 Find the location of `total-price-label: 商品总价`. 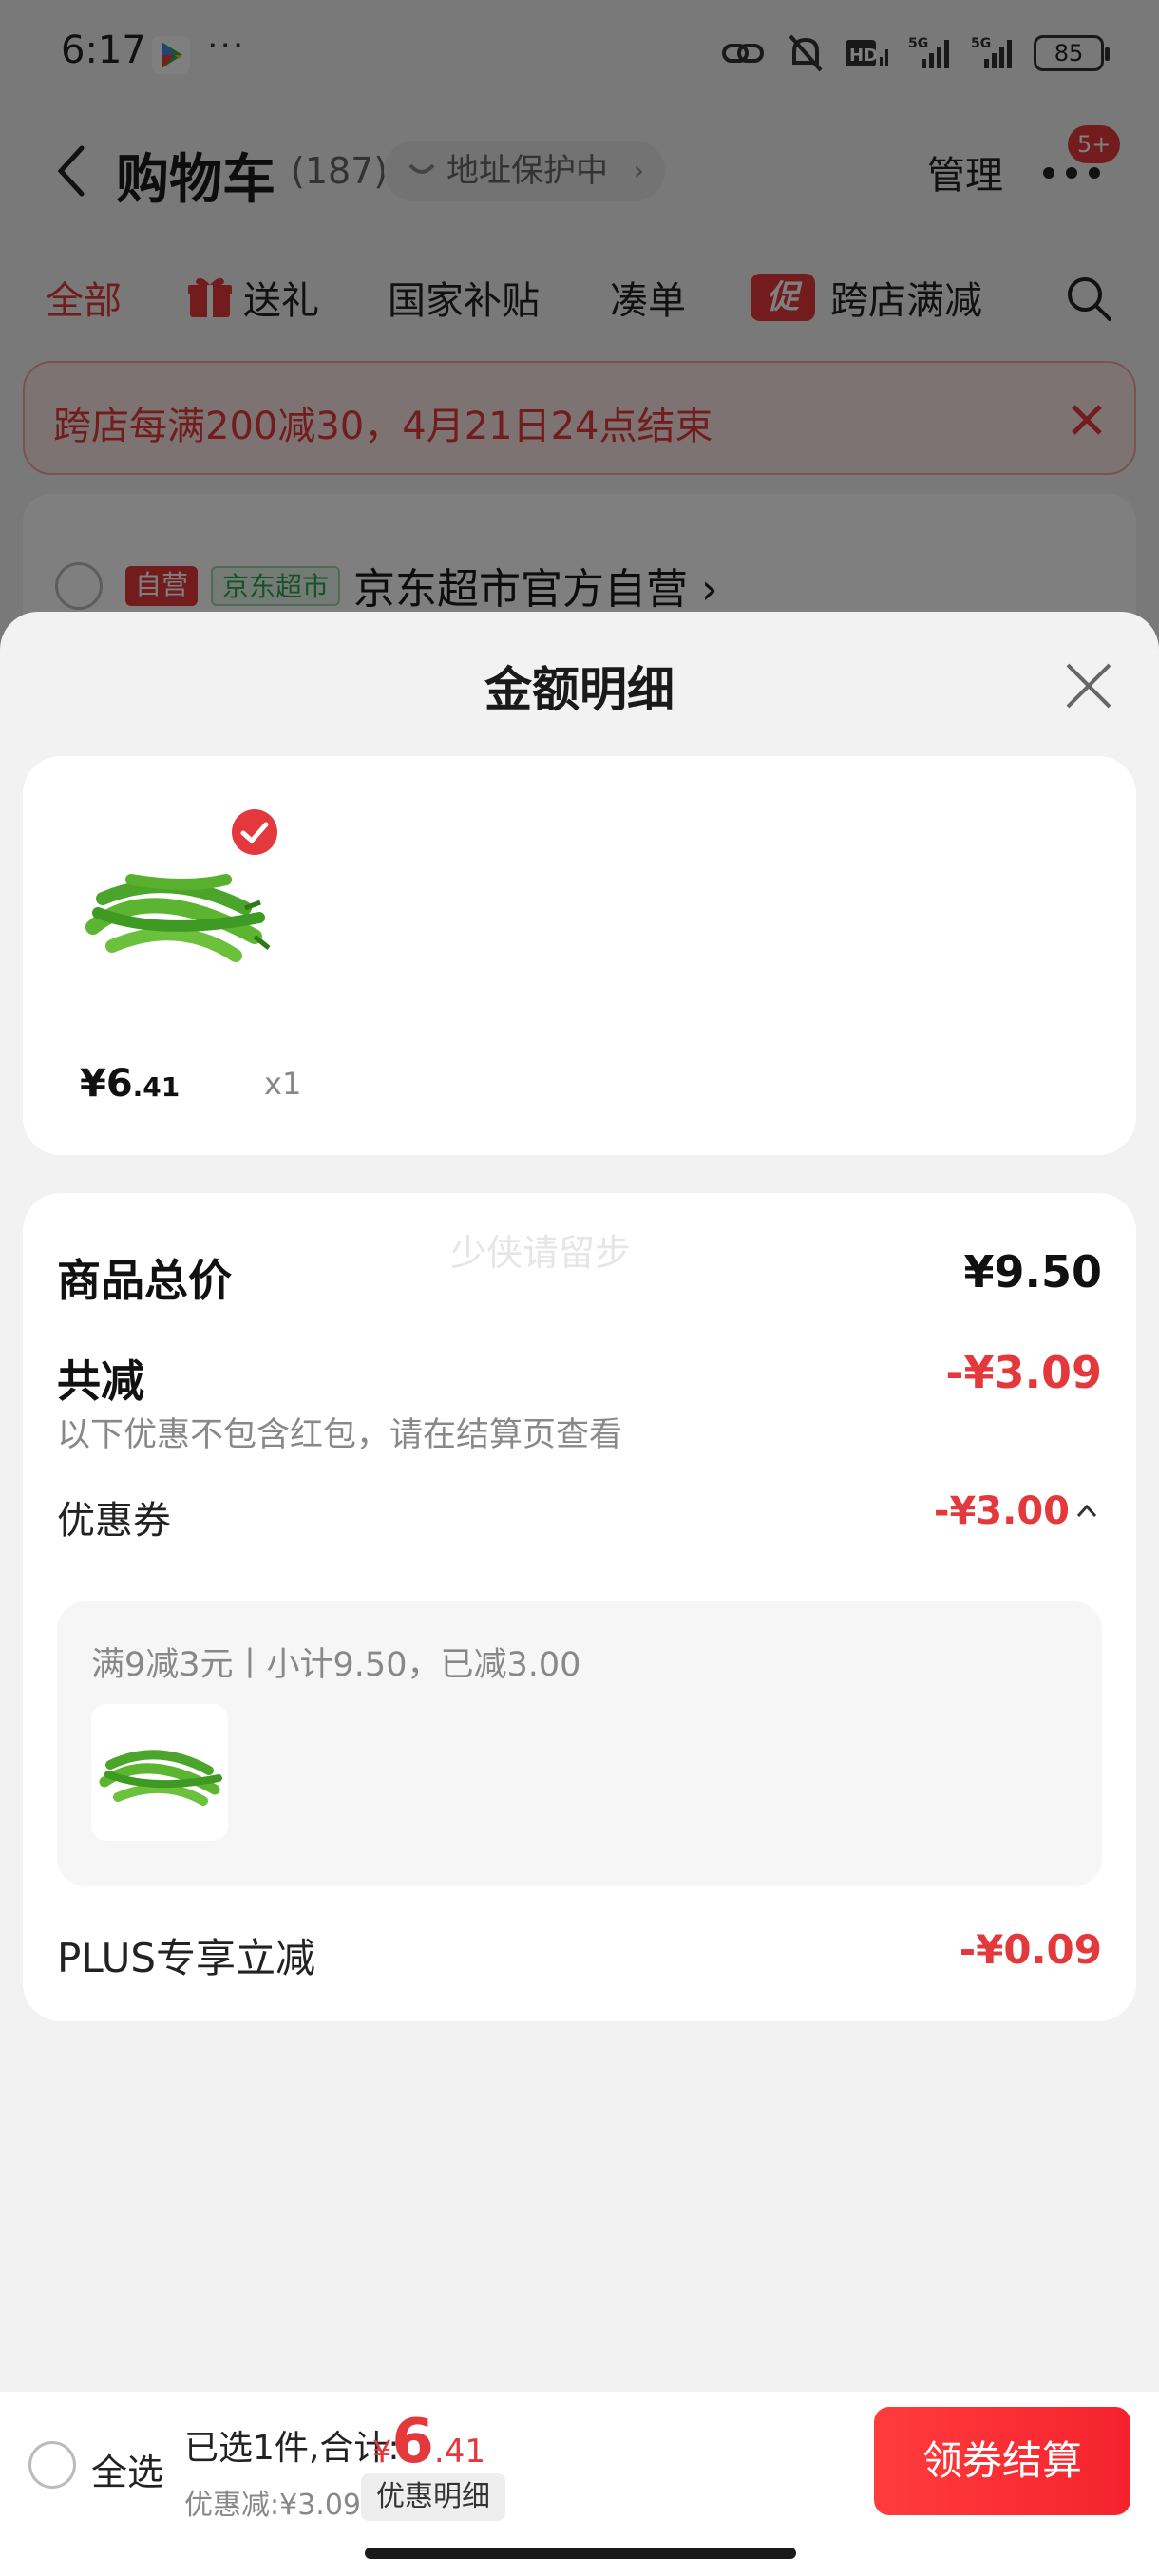

total-price-label: 商品总价 is located at coordinates (144, 1280).